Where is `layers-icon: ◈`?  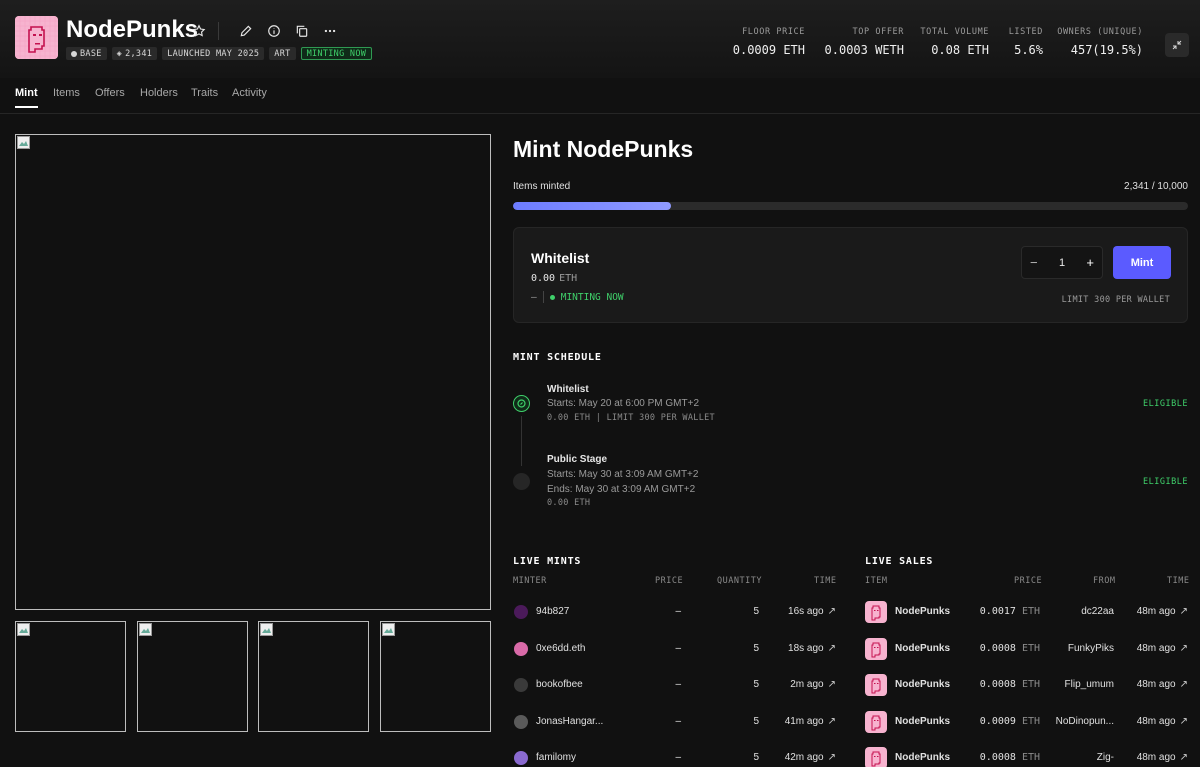
layers-icon: ◈ is located at coordinates (119, 53).